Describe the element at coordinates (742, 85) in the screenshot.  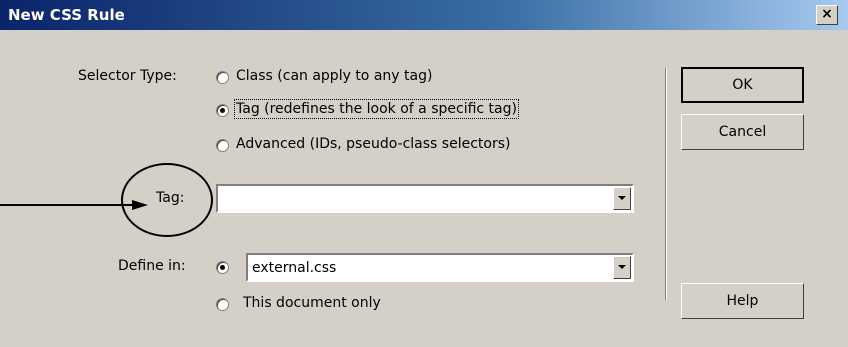
I see `ok-button: OK` at that location.